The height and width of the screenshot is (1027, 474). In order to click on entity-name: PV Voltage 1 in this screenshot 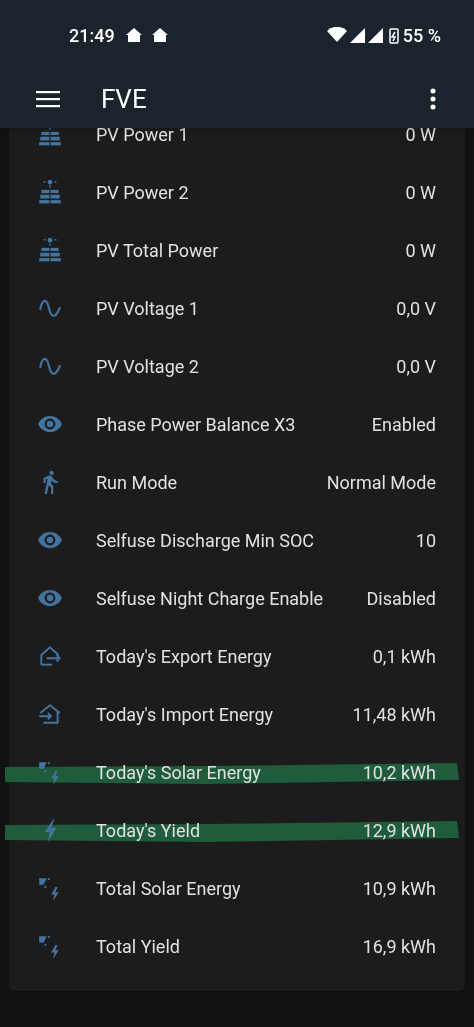, I will do `click(148, 308)`.